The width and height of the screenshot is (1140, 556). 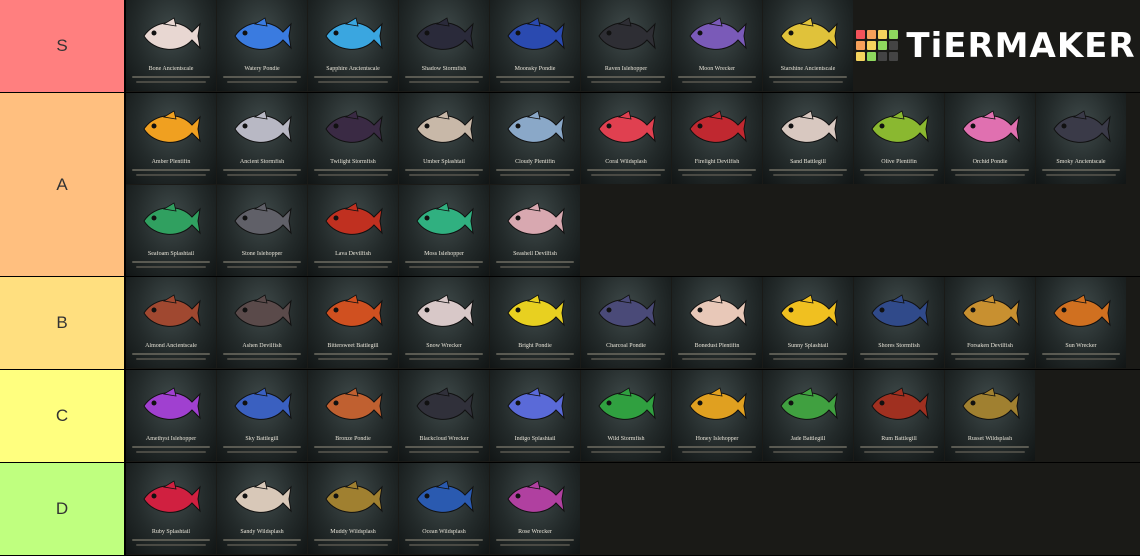 I want to click on tier-item-card: Watery Pondie, so click(x=262, y=45).